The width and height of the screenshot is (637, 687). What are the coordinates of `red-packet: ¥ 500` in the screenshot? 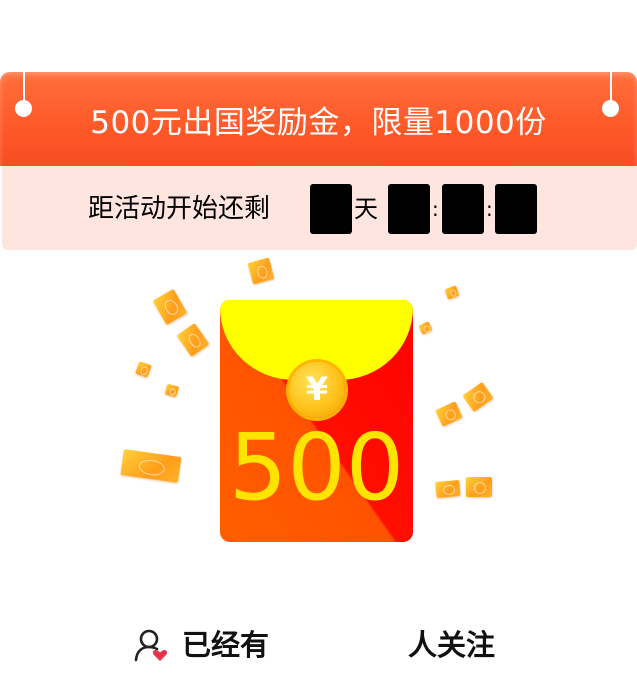 It's located at (316, 421).